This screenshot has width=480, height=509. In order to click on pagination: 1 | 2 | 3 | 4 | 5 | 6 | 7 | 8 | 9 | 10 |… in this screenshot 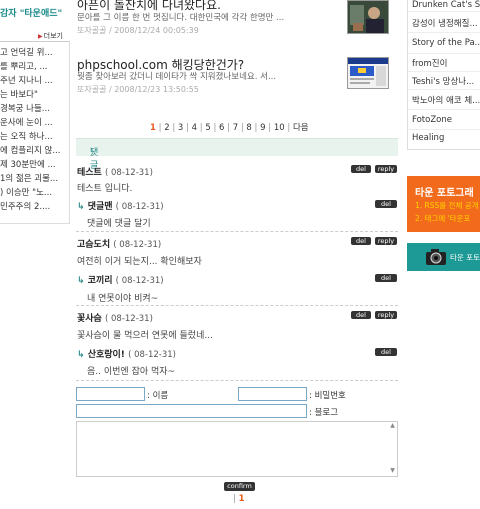, I will do `click(229, 128)`.